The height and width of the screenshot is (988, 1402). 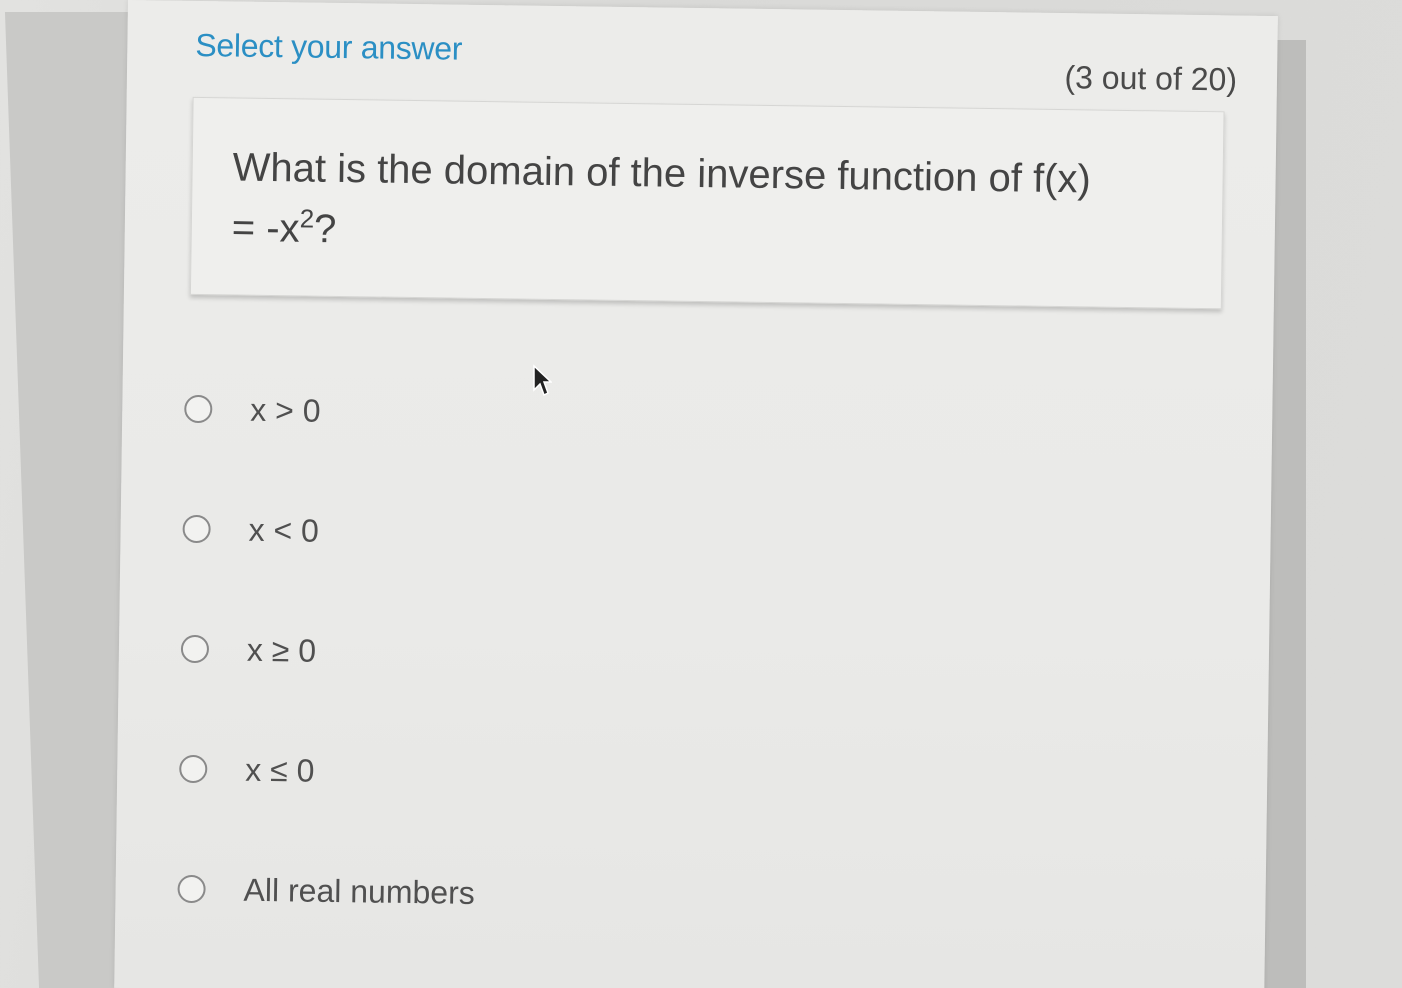 I want to click on question-line2: = -x, so click(x=265, y=228).